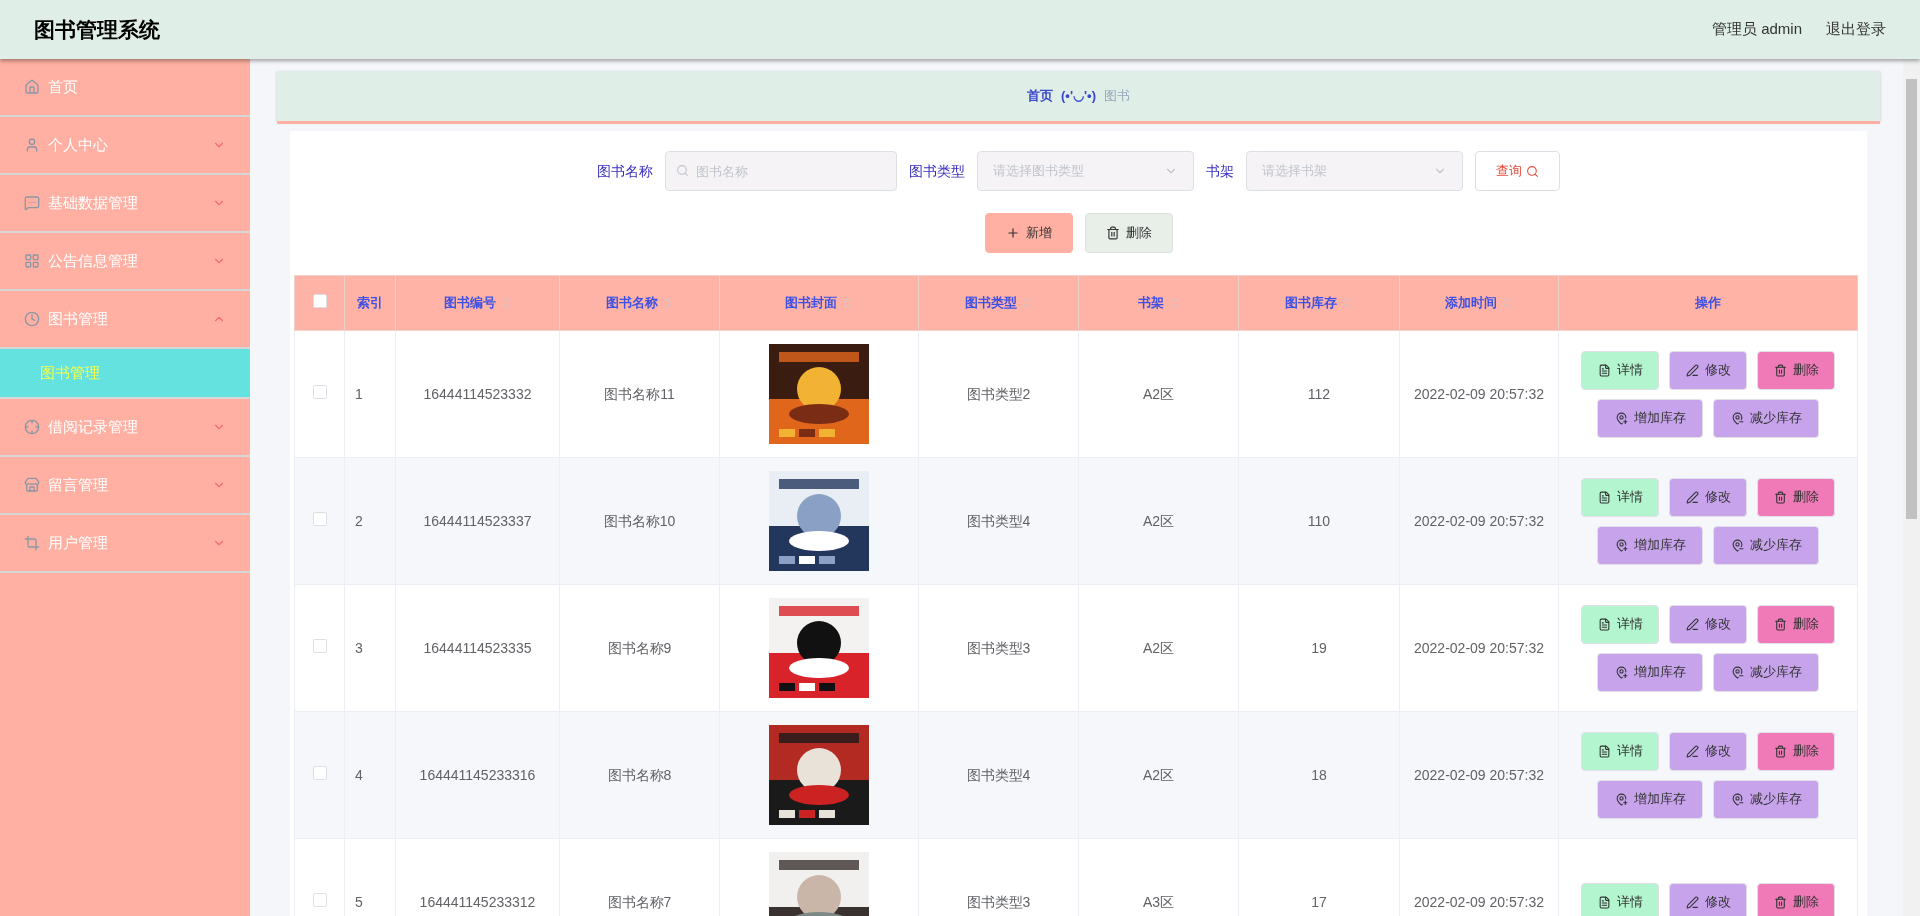 Image resolution: width=1920 pixels, height=916 pixels. What do you see at coordinates (1517, 171) in the screenshot?
I see `search-button: 查询` at bounding box center [1517, 171].